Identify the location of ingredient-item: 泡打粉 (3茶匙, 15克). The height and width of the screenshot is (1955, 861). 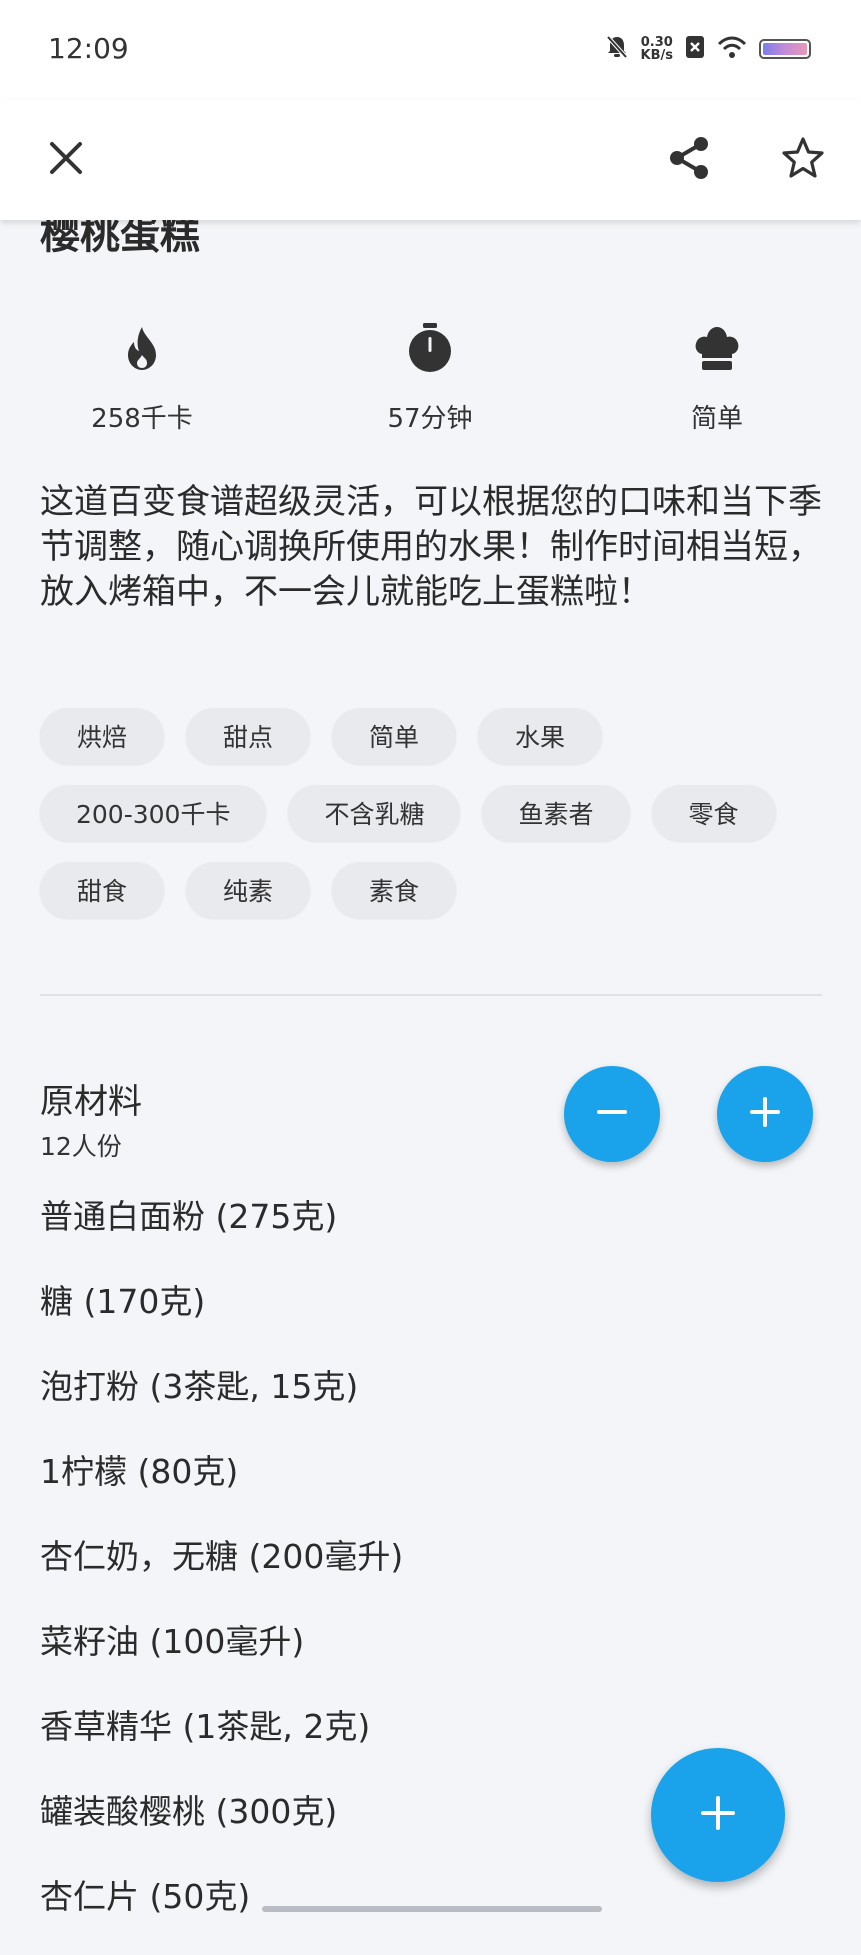
(199, 1386).